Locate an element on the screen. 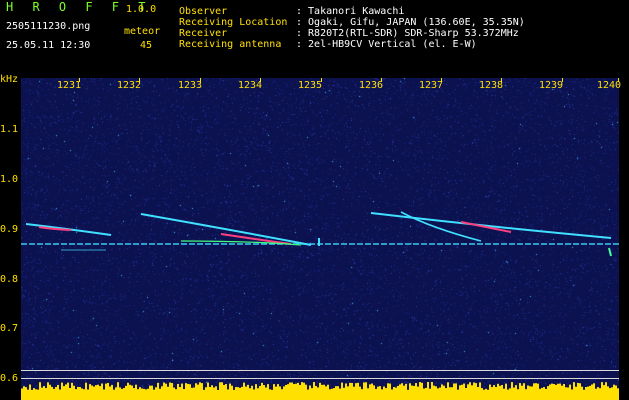 The image size is (629, 400). info-antenna-label: Receiving antenna is located at coordinates (230, 44).